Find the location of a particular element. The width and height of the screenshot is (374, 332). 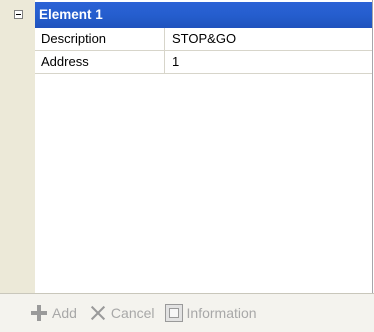

category-row-element-1: Element 1 is located at coordinates (186, 14).